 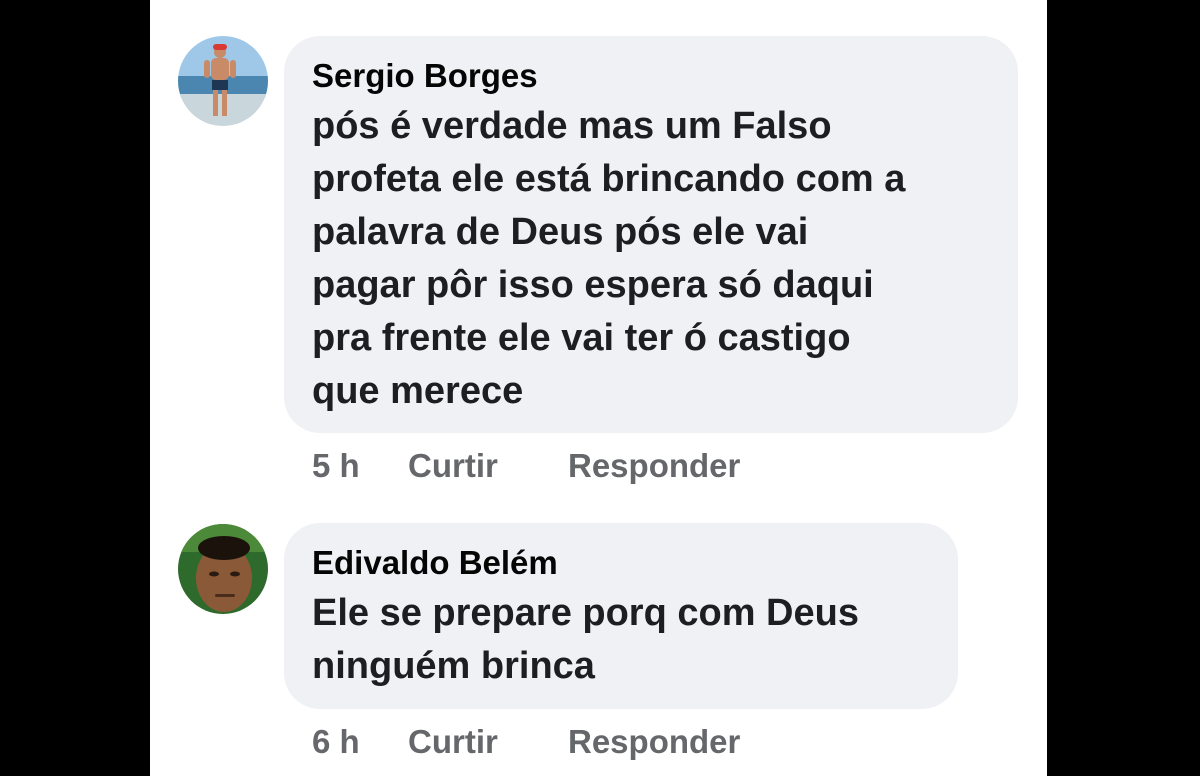 I want to click on comment-text-line: palavra de Deus pós ele vai, so click(x=560, y=232).